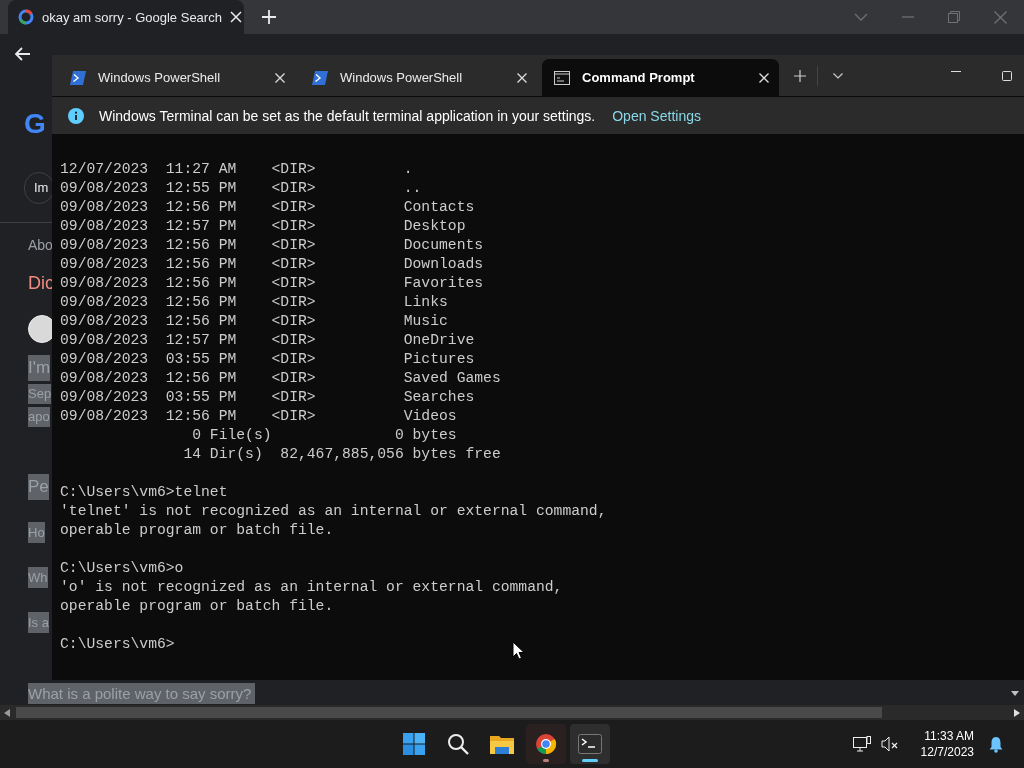  What do you see at coordinates (1015, 693) in the screenshot?
I see `scroll-down-icon` at bounding box center [1015, 693].